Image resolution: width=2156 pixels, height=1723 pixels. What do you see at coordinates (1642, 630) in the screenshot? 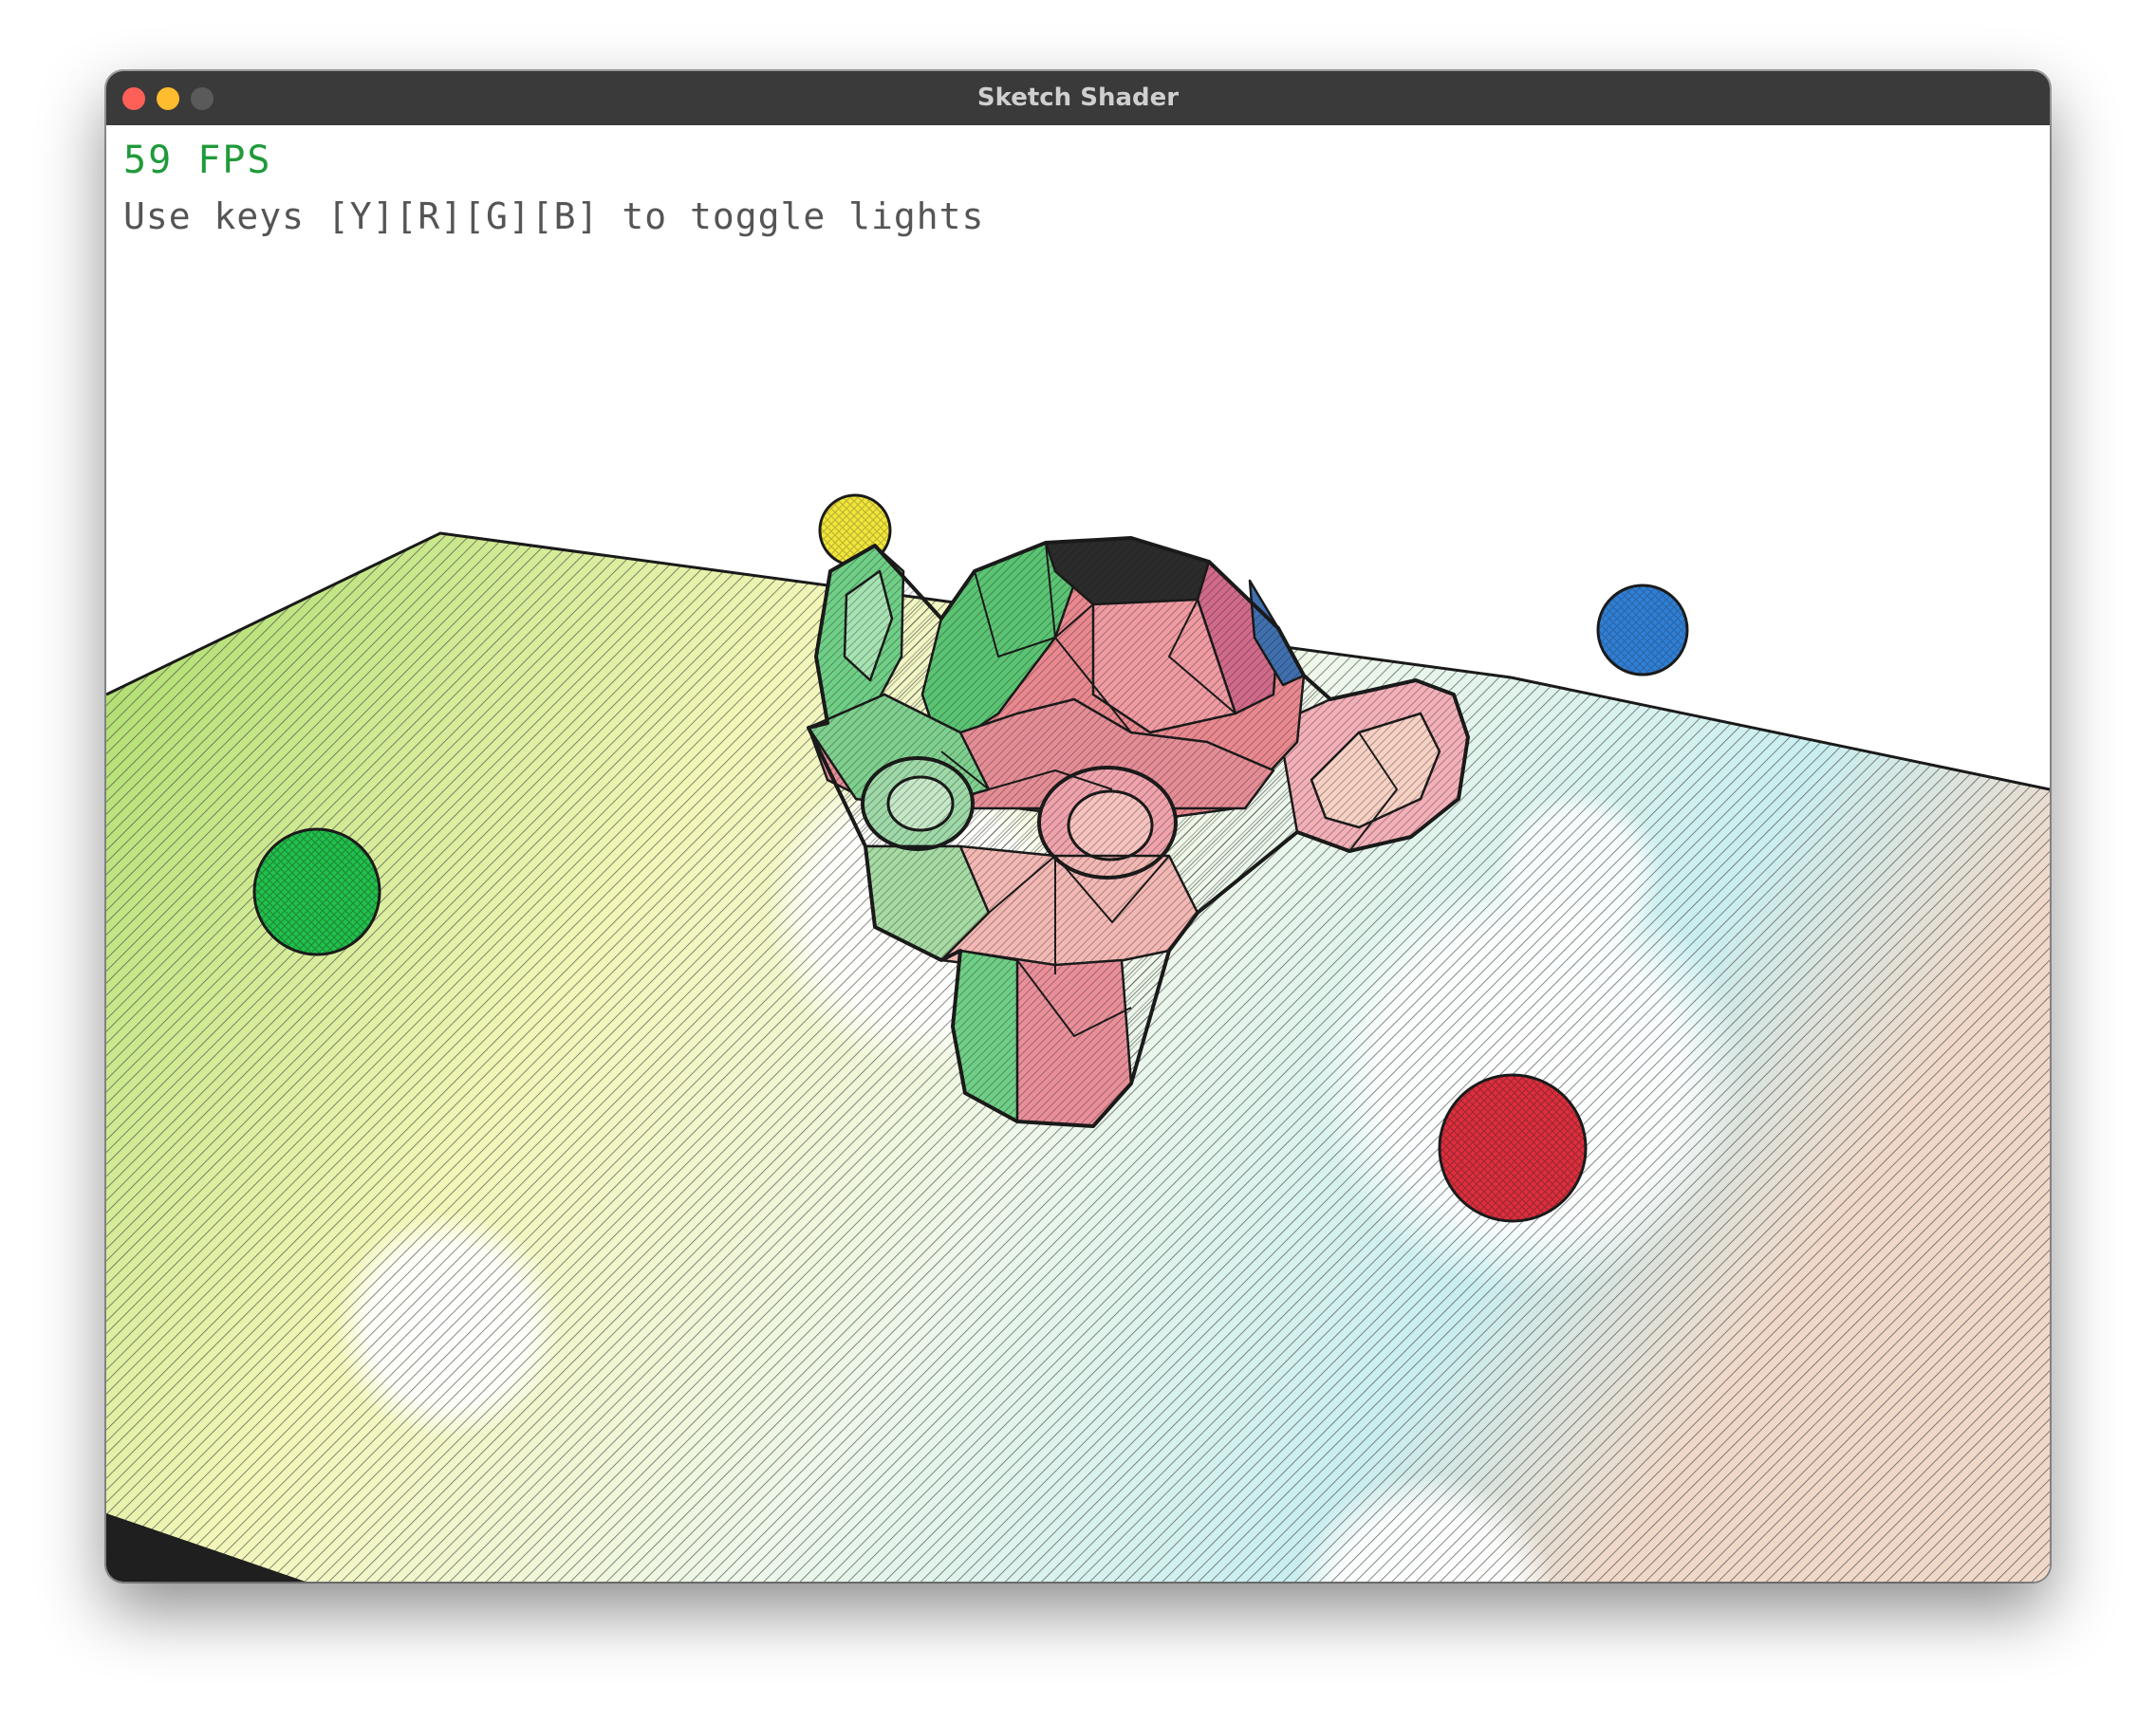
I see `light-blue` at bounding box center [1642, 630].